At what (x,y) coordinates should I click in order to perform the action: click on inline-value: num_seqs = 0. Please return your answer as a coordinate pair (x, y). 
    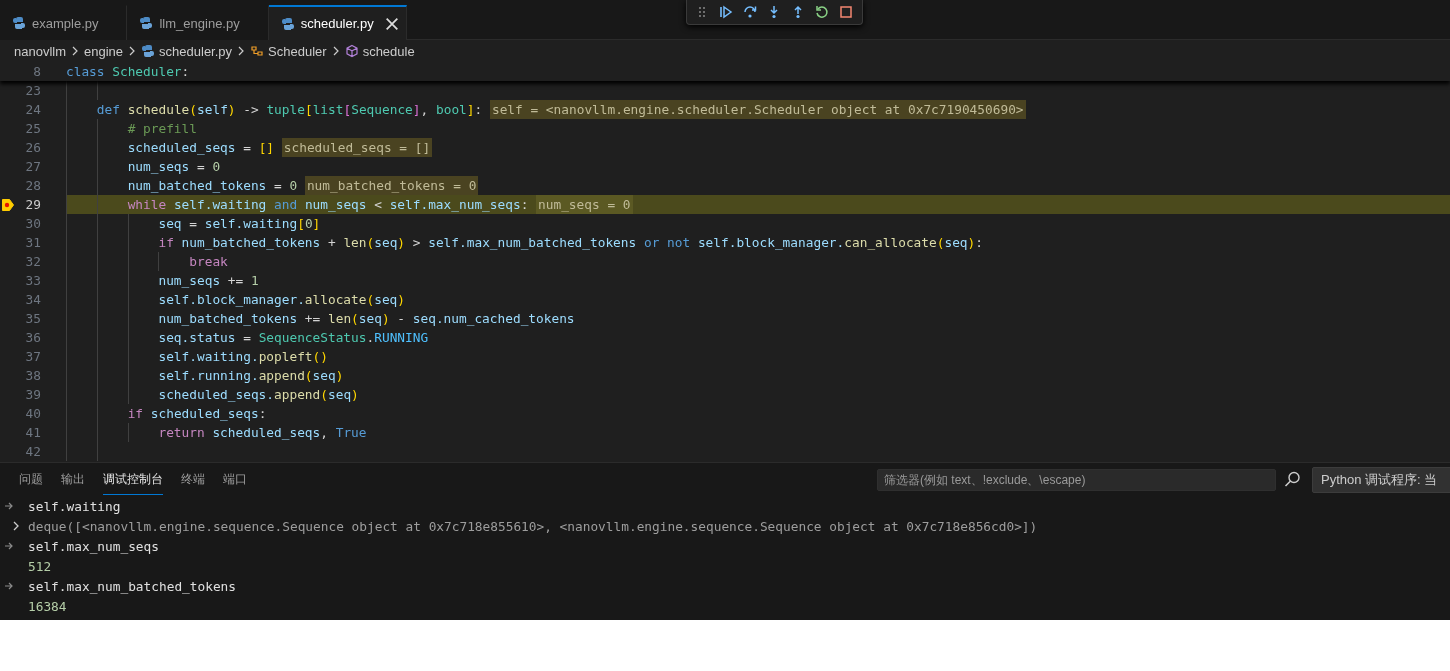
    Looking at the image, I should click on (584, 204).